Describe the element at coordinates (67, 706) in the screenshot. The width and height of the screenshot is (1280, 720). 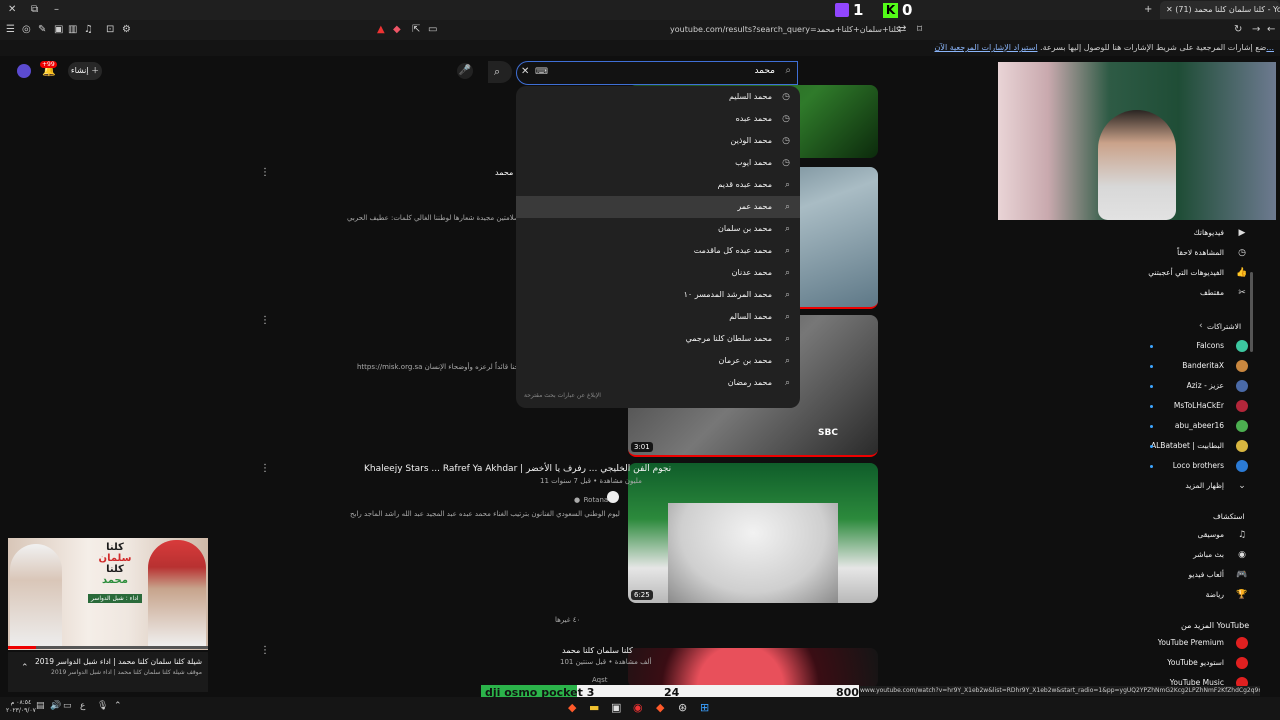
I see `network-icon: ▭` at that location.